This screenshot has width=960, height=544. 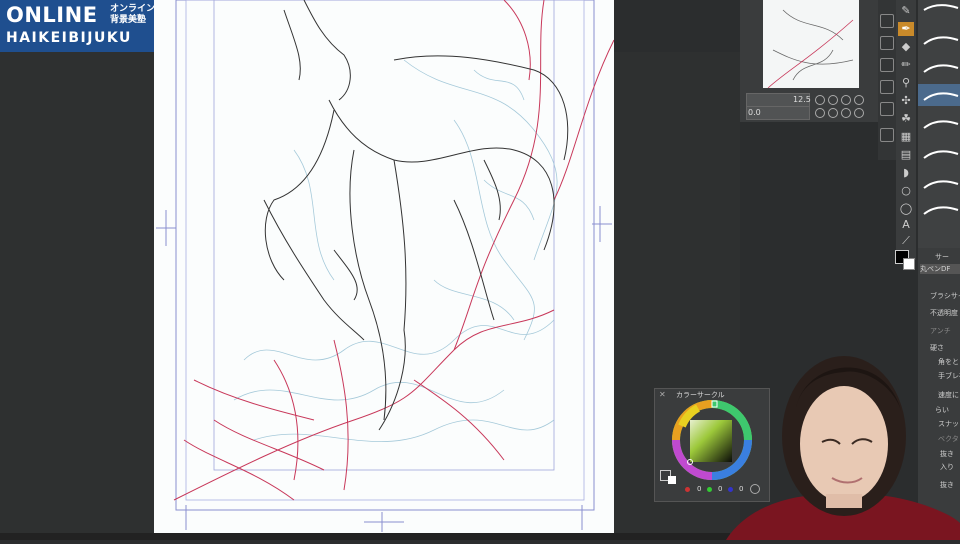 What do you see at coordinates (802, 99) in the screenshot?
I see `zoom-value: 12.5` at bounding box center [802, 99].